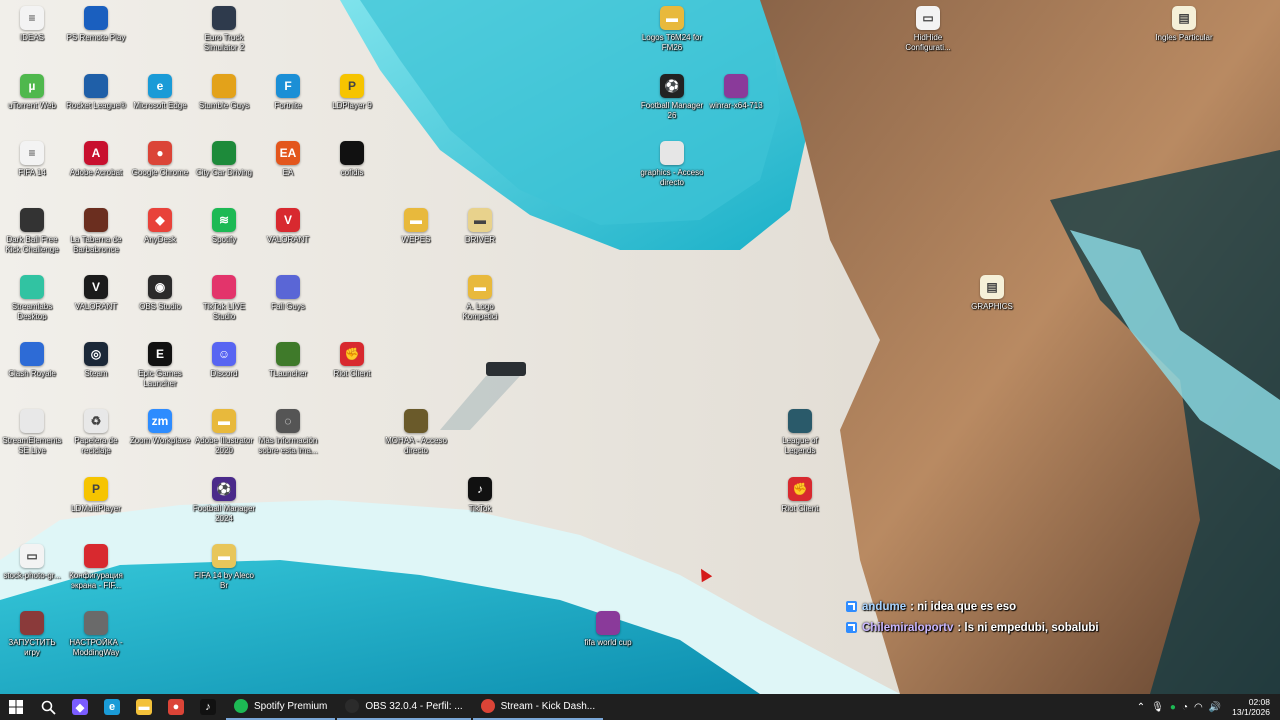 The height and width of the screenshot is (720, 1280). I want to click on chevron-up-icon: ⌃, so click(1141, 707).